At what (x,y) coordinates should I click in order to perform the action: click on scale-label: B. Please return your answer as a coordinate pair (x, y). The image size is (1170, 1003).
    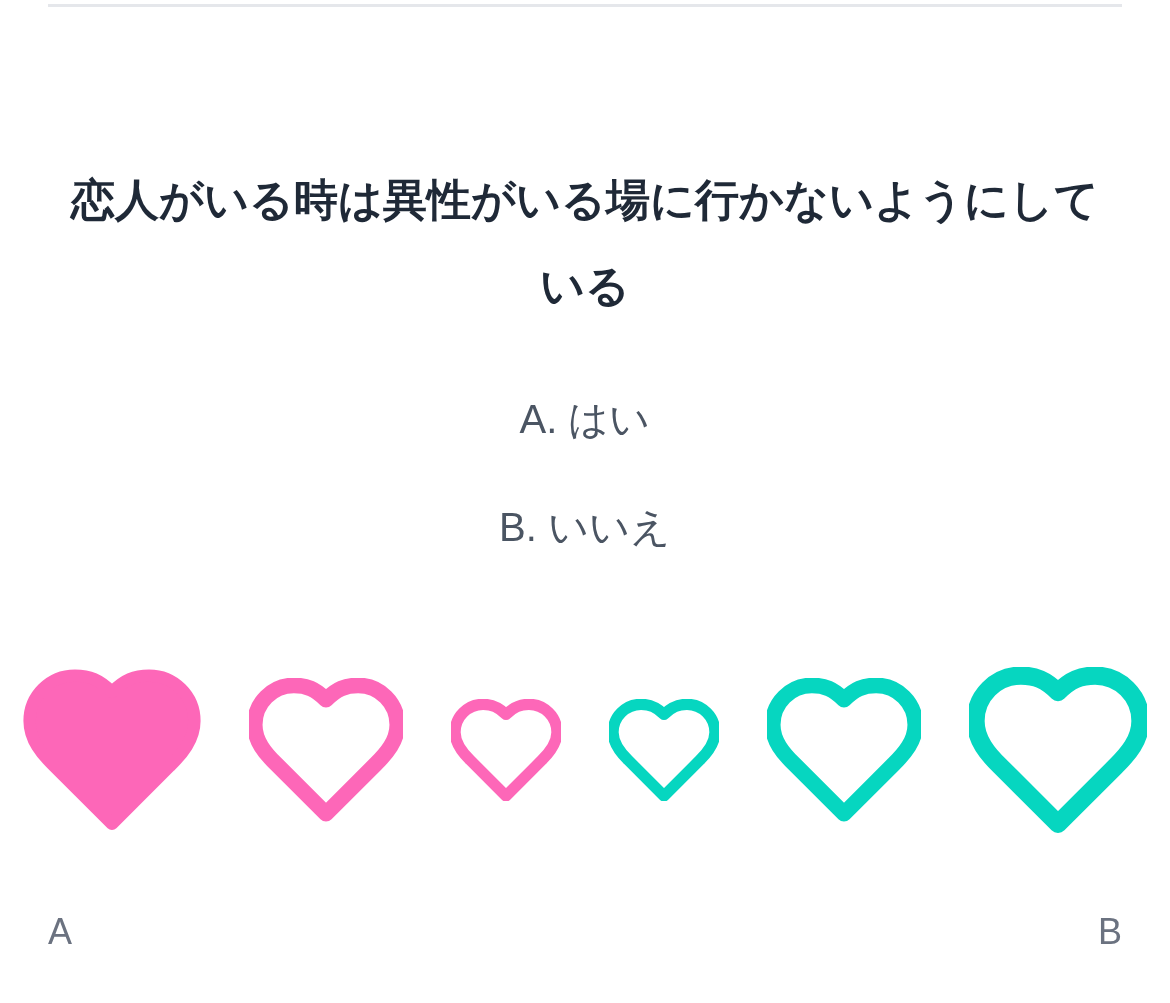
    Looking at the image, I should click on (1110, 932).